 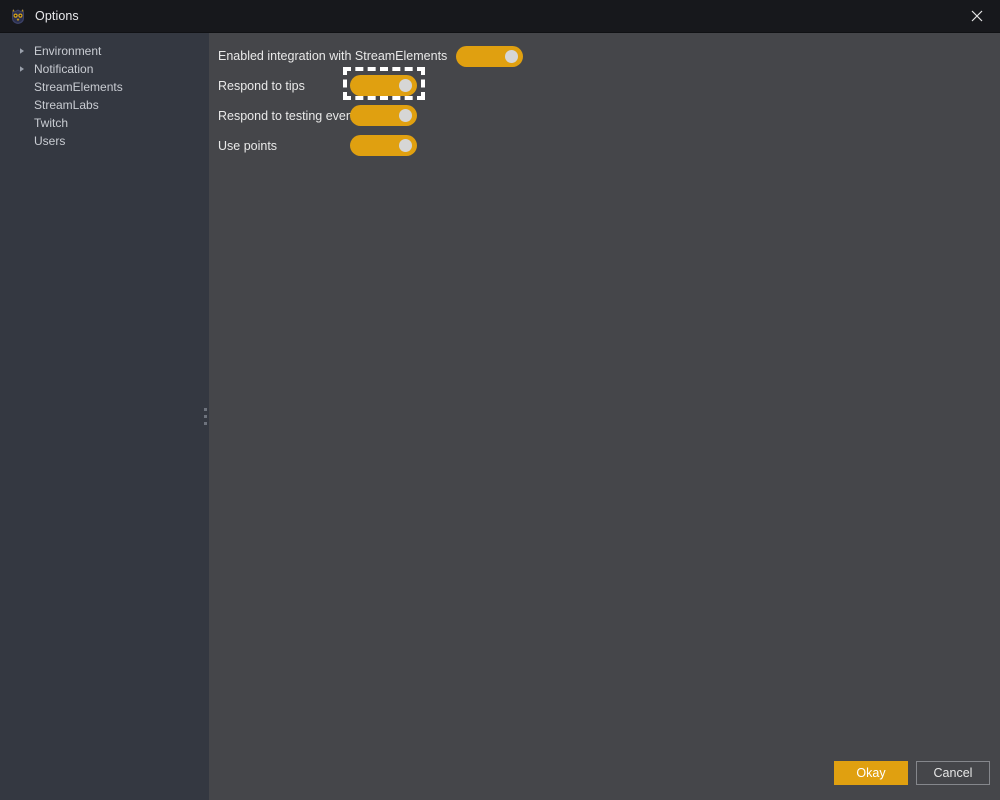 What do you see at coordinates (871, 773) in the screenshot?
I see `okay-button: Okay` at bounding box center [871, 773].